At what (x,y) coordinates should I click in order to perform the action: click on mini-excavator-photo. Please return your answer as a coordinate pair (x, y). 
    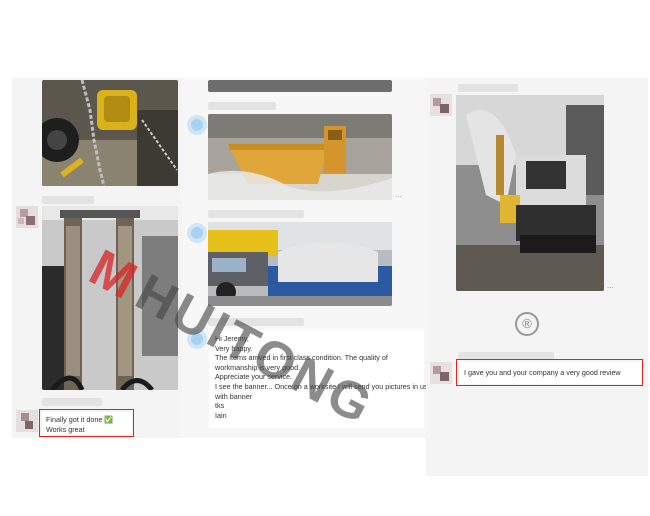
    Looking at the image, I should click on (530, 193).